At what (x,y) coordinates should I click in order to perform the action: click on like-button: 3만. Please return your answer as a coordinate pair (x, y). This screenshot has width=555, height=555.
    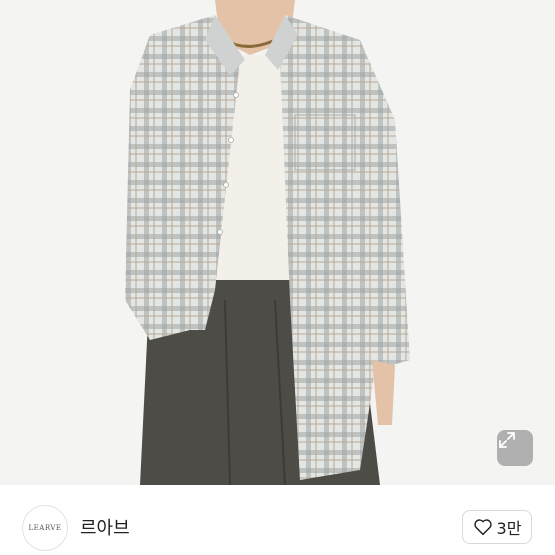
    Looking at the image, I should click on (497, 527).